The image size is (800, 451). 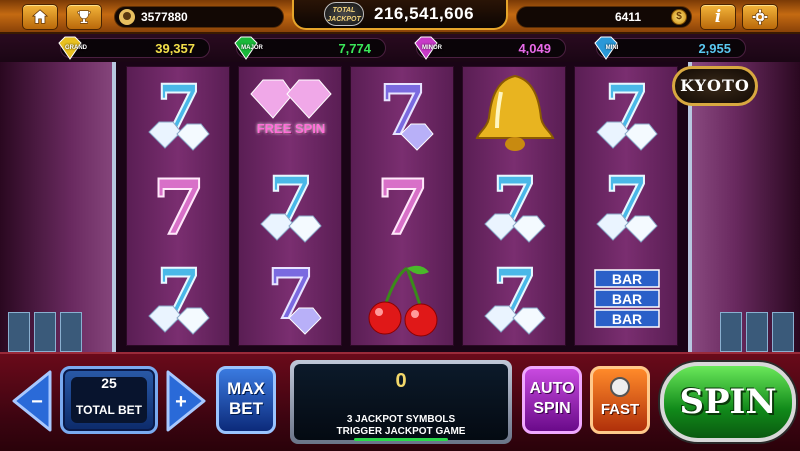 I want to click on jackpot-message-line1: 3 JACKPOT SYMBOLS, so click(x=401, y=419).